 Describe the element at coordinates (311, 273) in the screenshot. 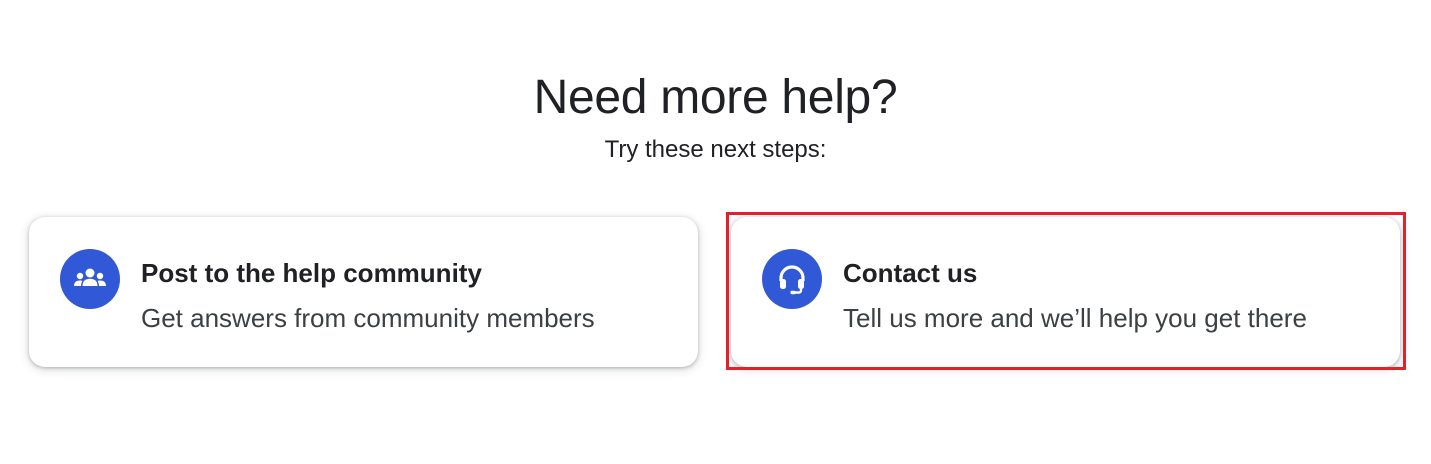

I see `community-card-title: Post to the help community` at that location.